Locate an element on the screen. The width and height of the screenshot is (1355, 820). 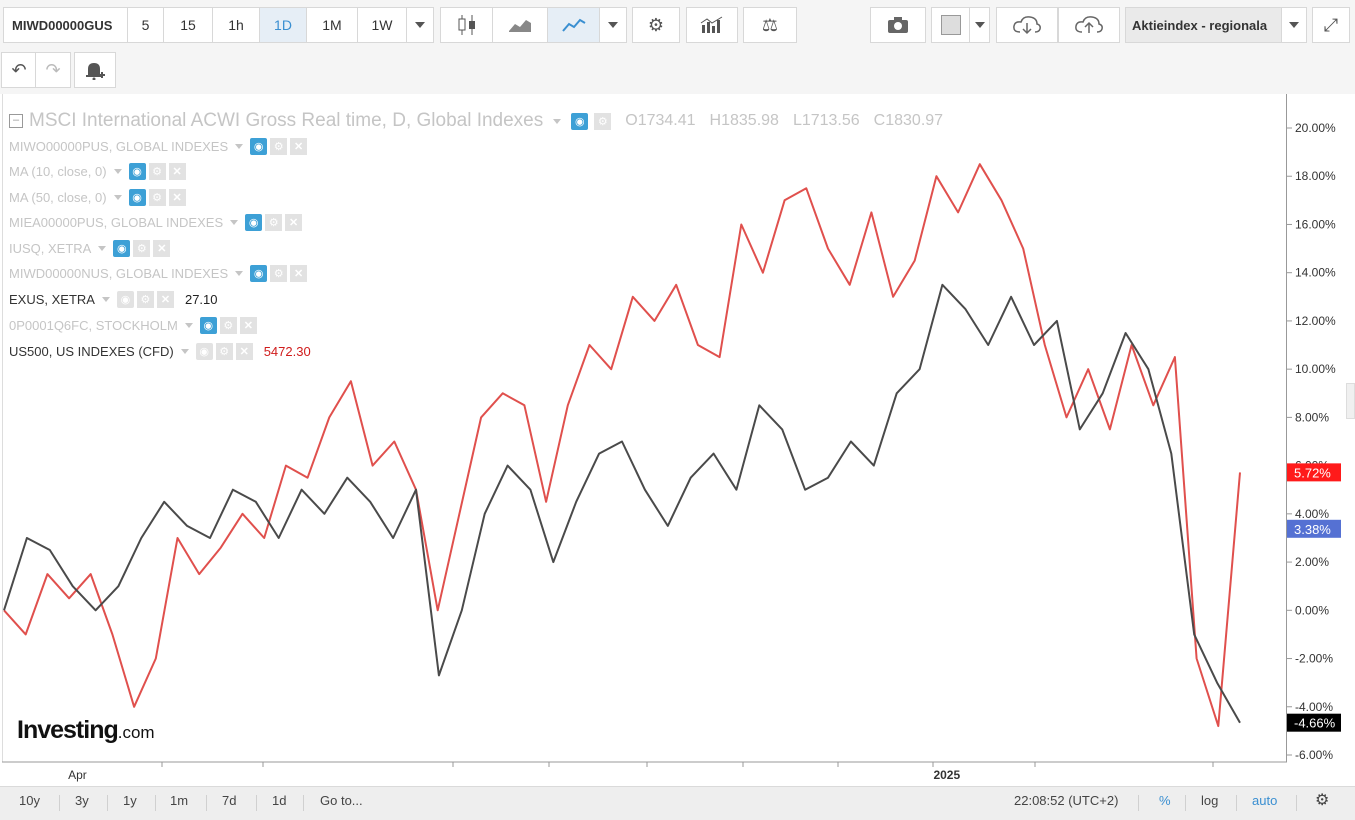
ohlc-close: C1830.97 is located at coordinates (908, 120).